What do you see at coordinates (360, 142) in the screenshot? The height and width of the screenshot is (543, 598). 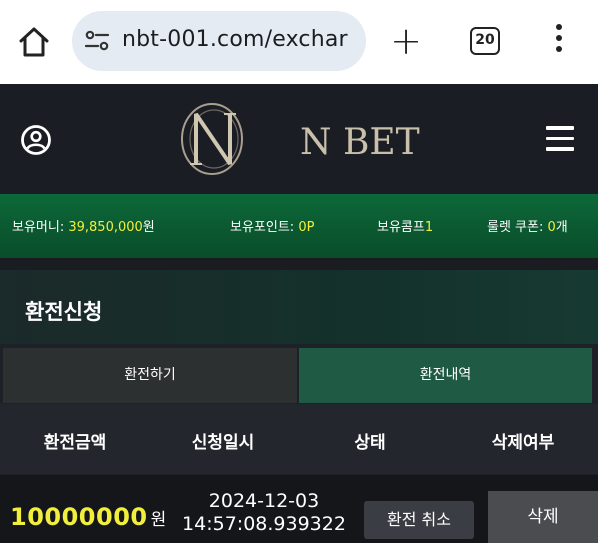 I see `svg-text: N BET` at bounding box center [360, 142].